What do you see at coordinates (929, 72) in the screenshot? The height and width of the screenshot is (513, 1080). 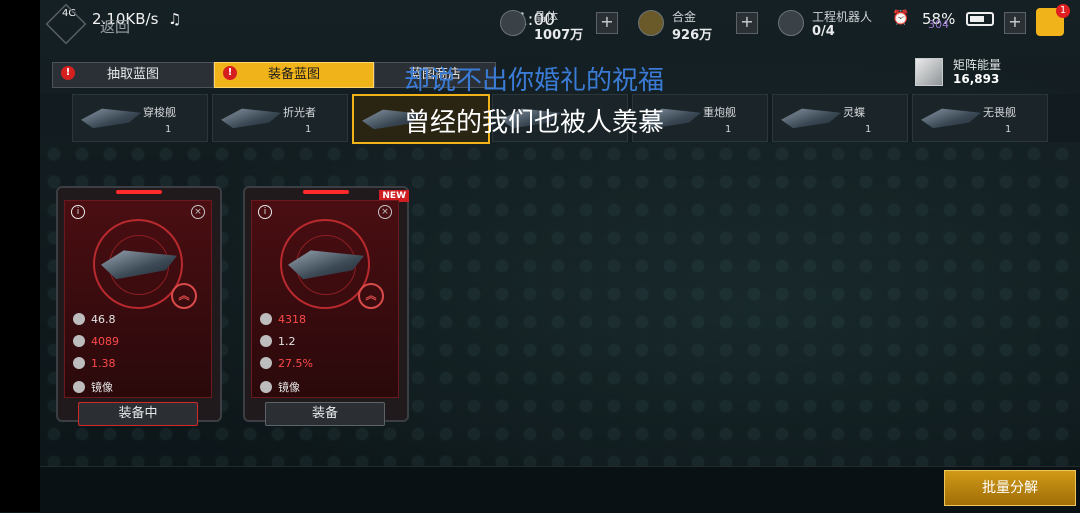 I see `energy-cube-icon` at bounding box center [929, 72].